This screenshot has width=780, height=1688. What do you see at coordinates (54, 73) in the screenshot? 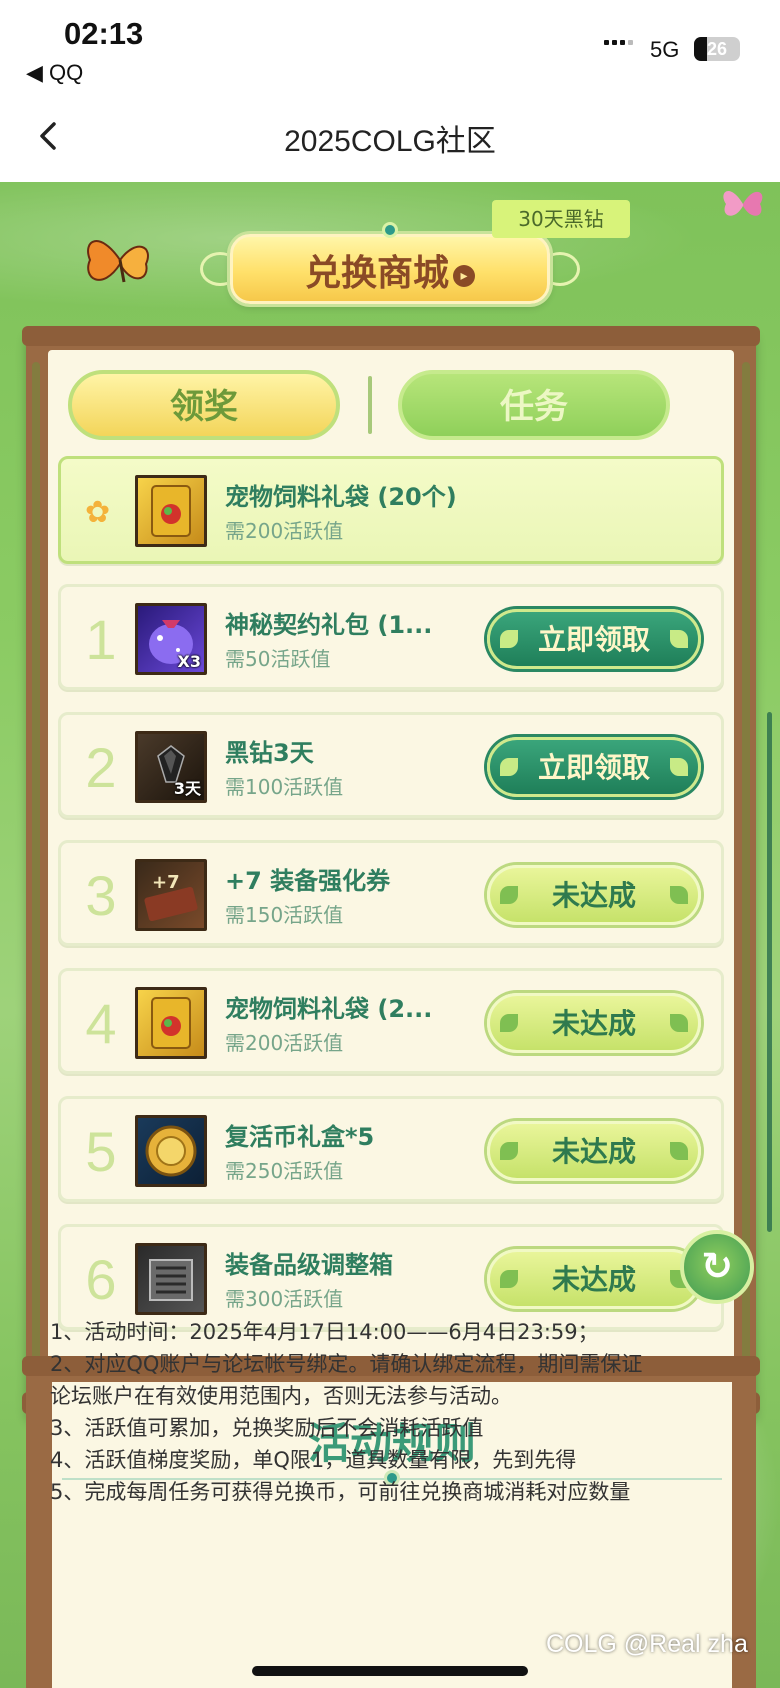
I see `back-to-app-link: ◀ QQ` at bounding box center [54, 73].